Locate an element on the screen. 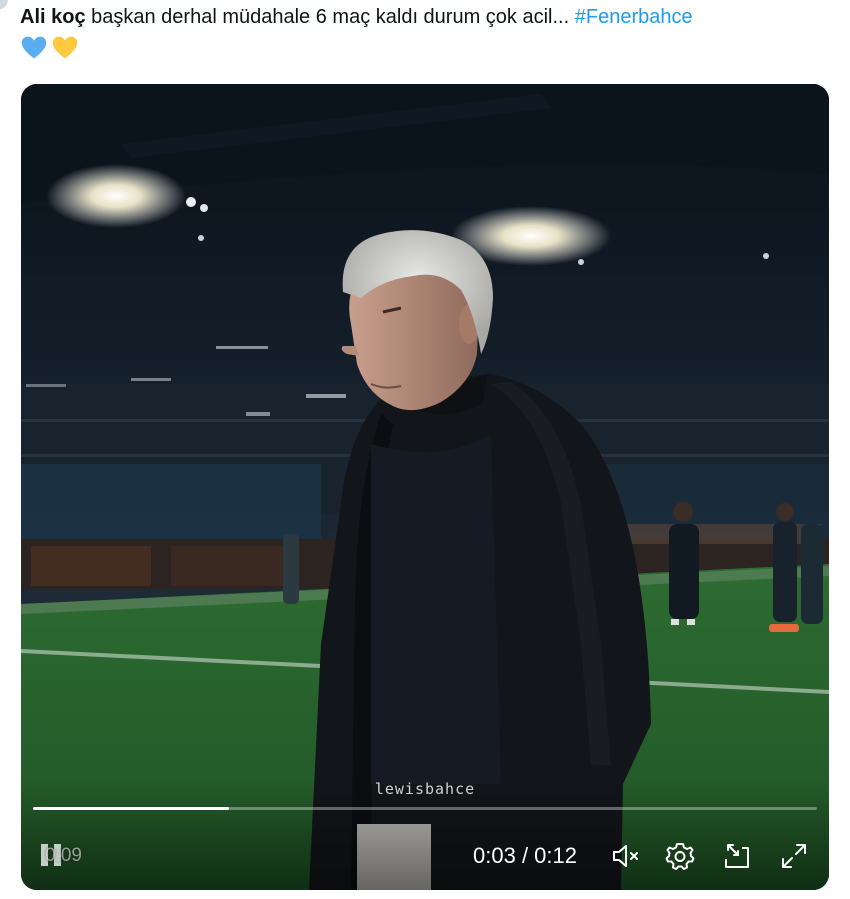 This screenshot has width=850, height=899. fullscreen-icon is located at coordinates (794, 856).